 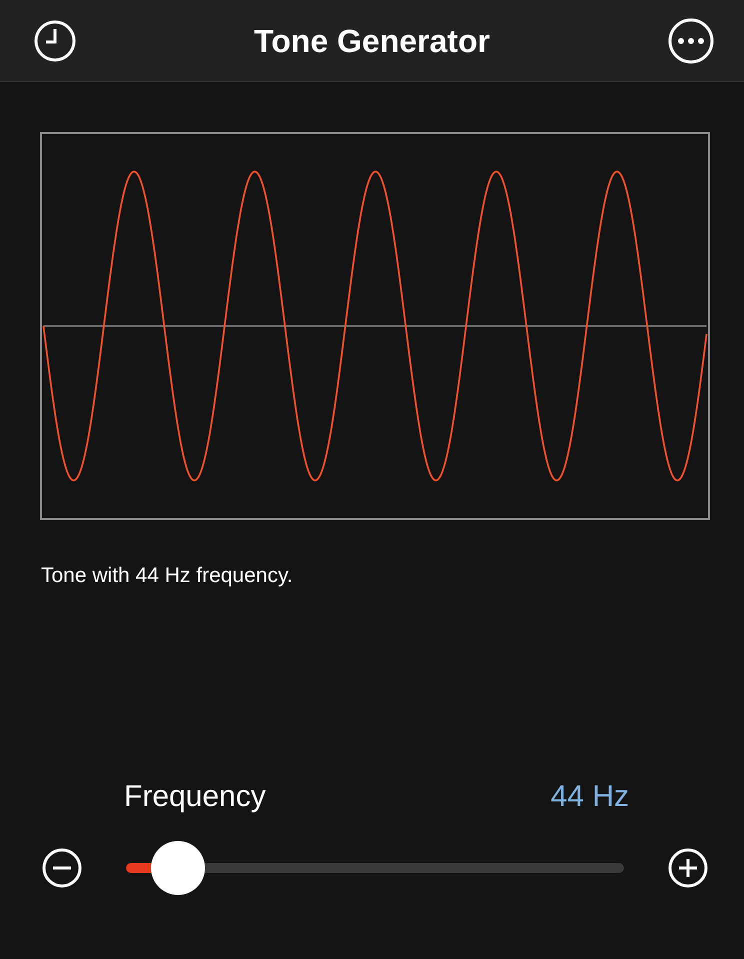 I want to click on frequency-slider, so click(x=375, y=867).